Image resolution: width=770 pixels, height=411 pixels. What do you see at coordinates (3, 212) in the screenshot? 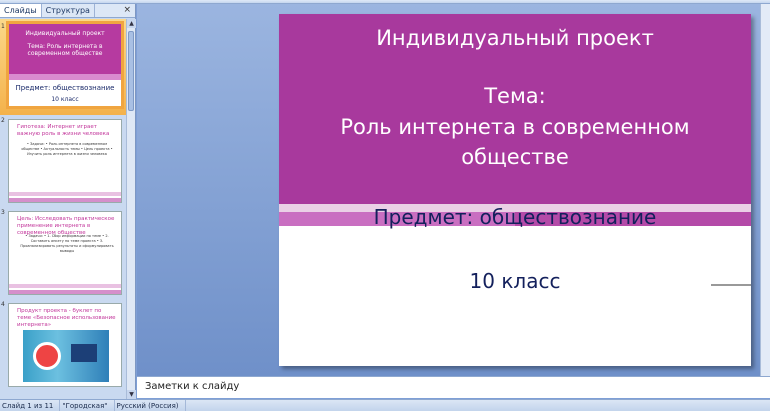
I see `thumbnail-number: 3` at bounding box center [3, 212].